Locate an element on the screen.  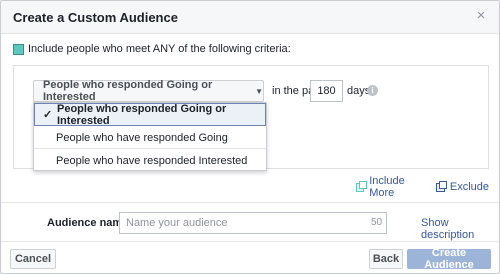
section-divider is located at coordinates (250, 202).